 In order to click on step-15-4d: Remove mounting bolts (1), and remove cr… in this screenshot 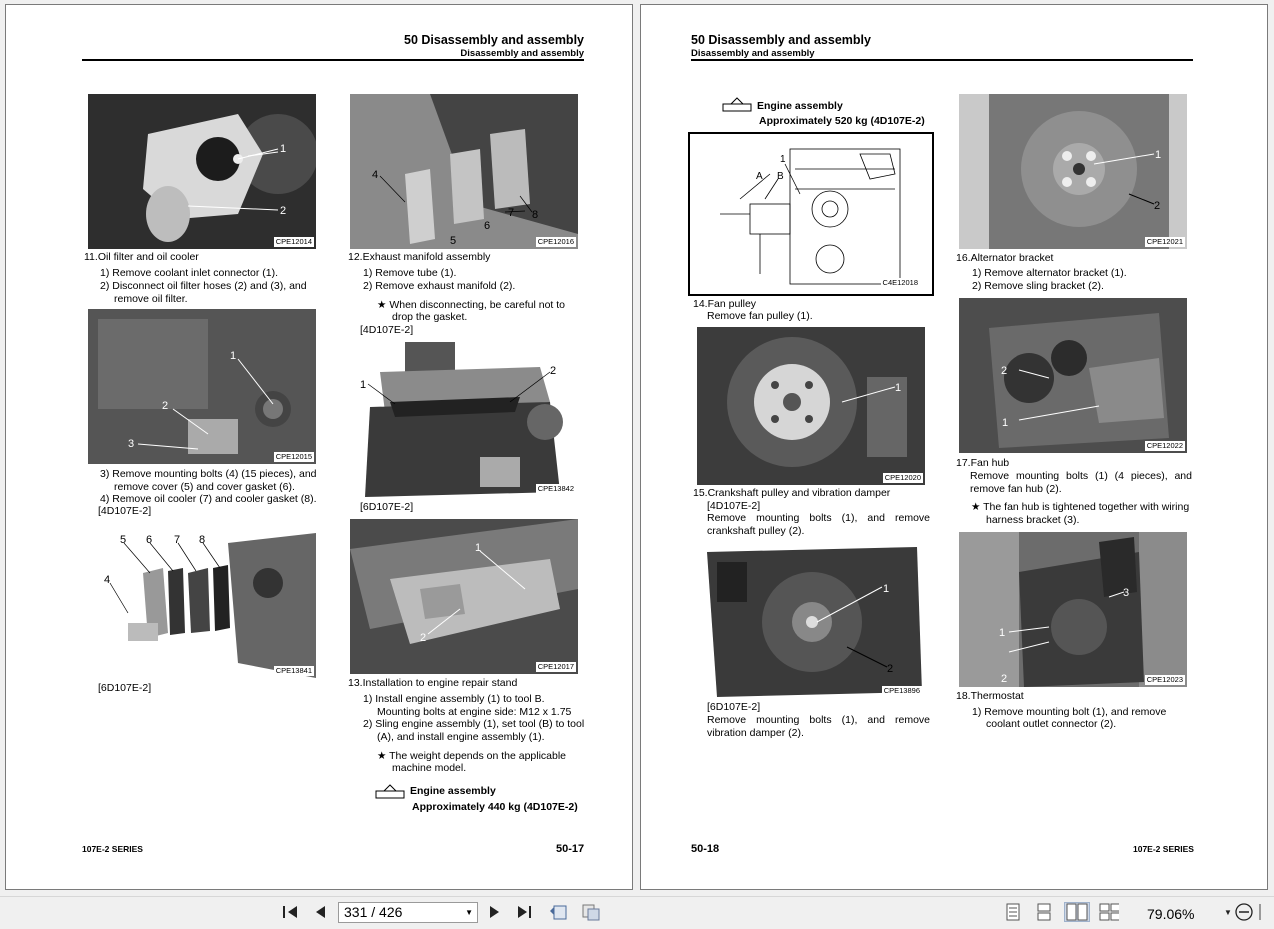, I will do `click(818, 524)`.